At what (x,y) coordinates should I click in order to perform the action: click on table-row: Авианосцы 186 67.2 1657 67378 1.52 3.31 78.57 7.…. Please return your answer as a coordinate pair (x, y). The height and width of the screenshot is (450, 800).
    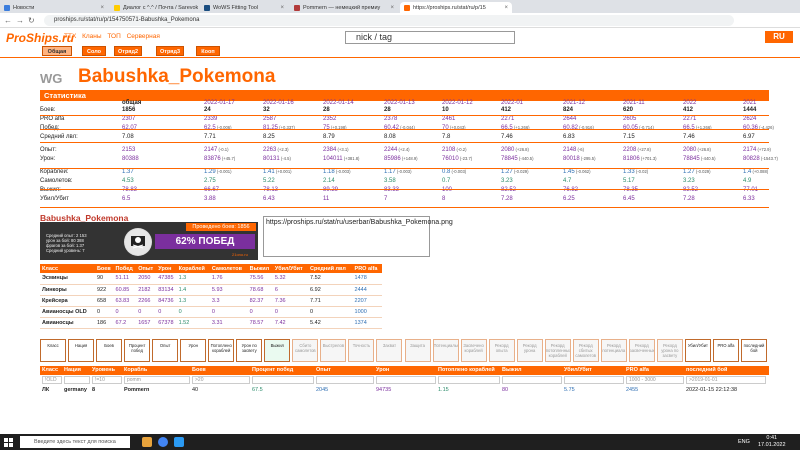
    Looking at the image, I should click on (211, 323).